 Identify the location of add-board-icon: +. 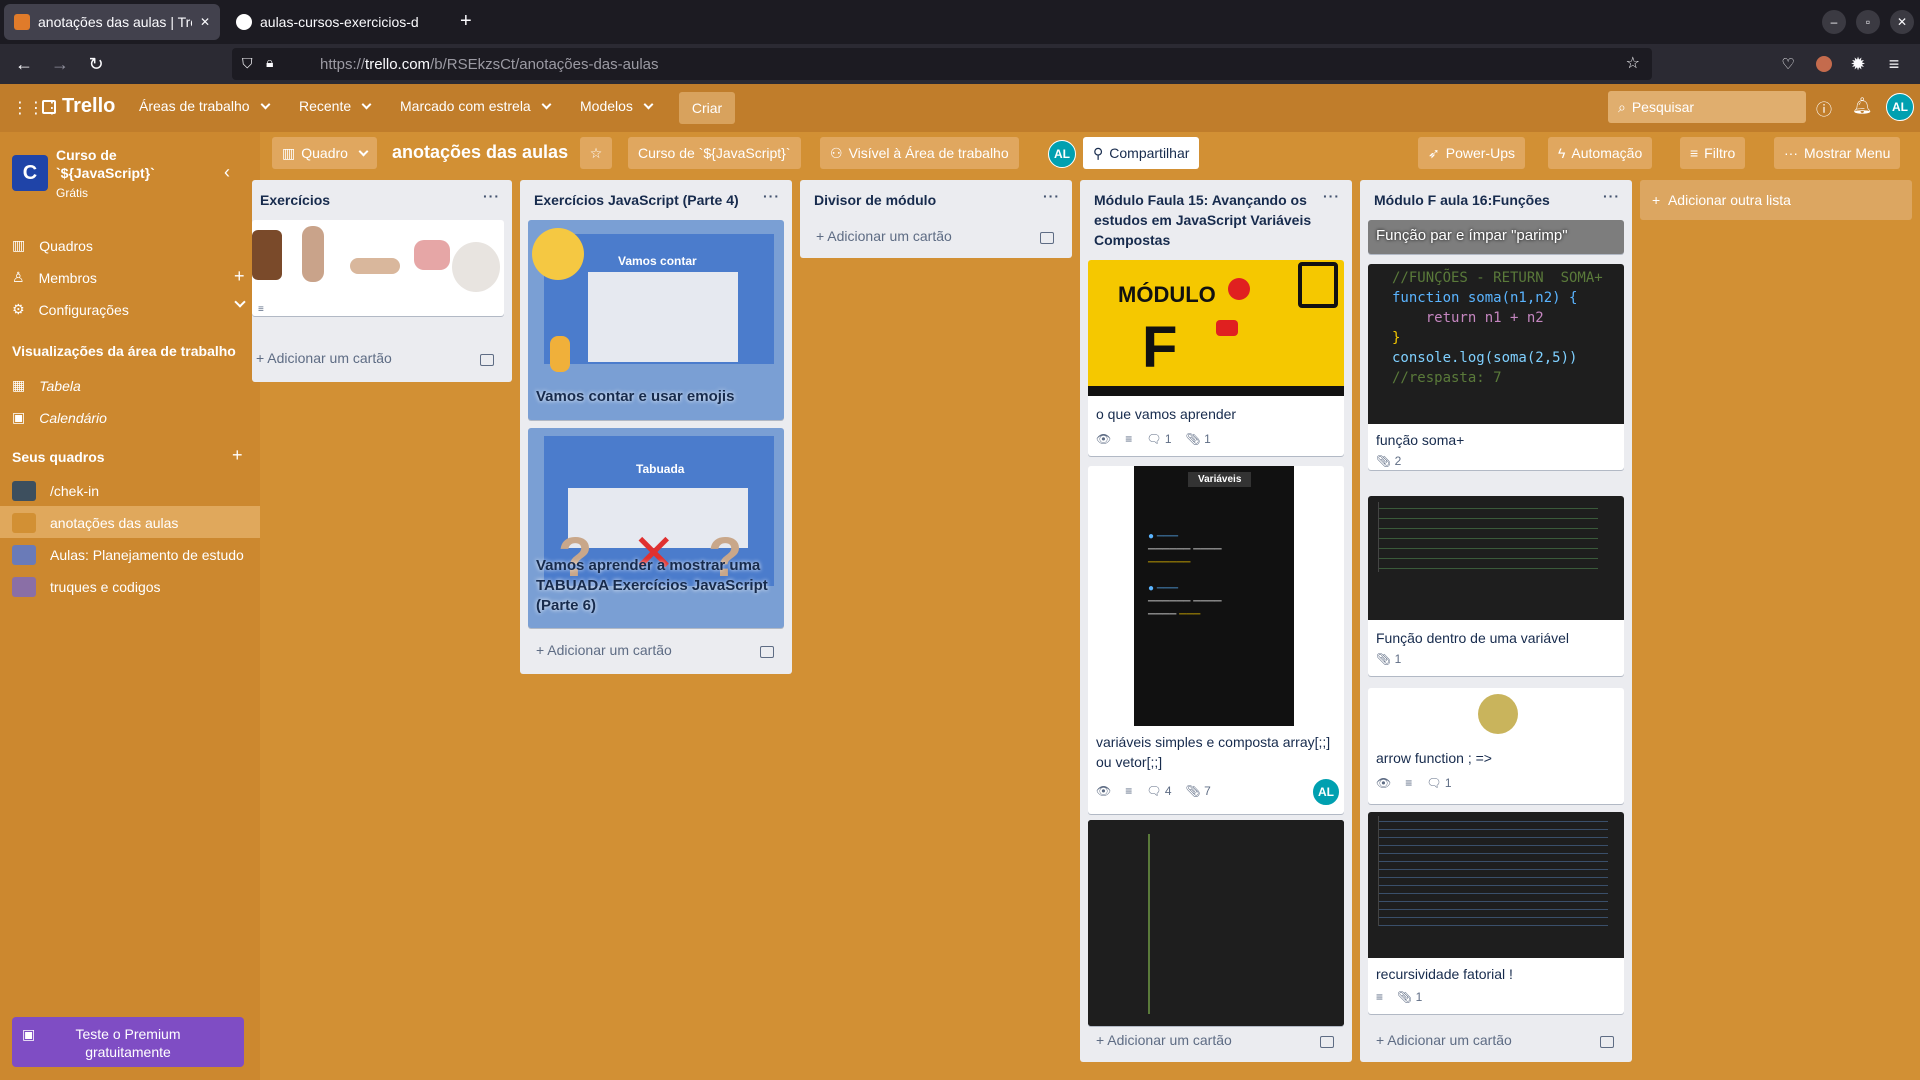
(237, 455).